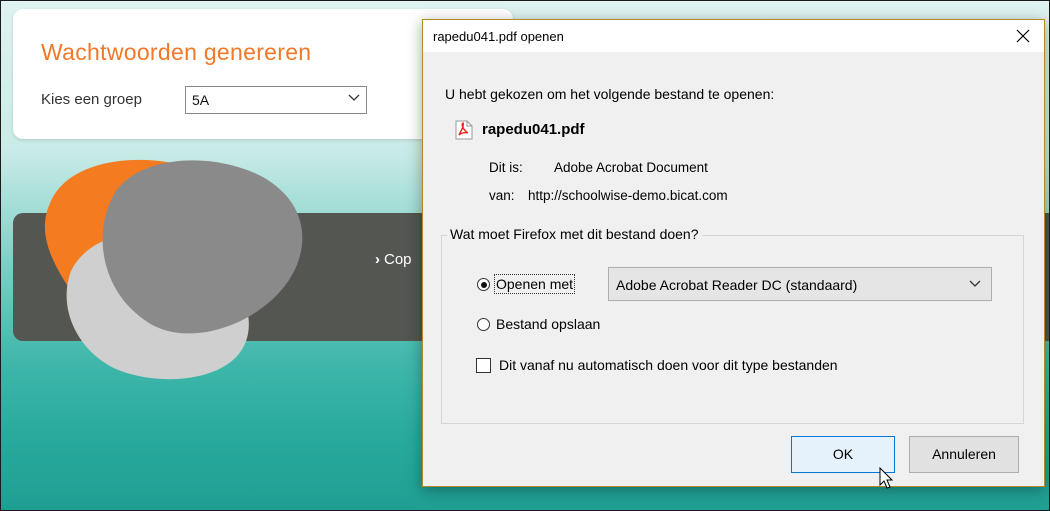 The height and width of the screenshot is (511, 1050). Describe the element at coordinates (964, 454) in the screenshot. I see `cancel-button: Annuleren` at that location.